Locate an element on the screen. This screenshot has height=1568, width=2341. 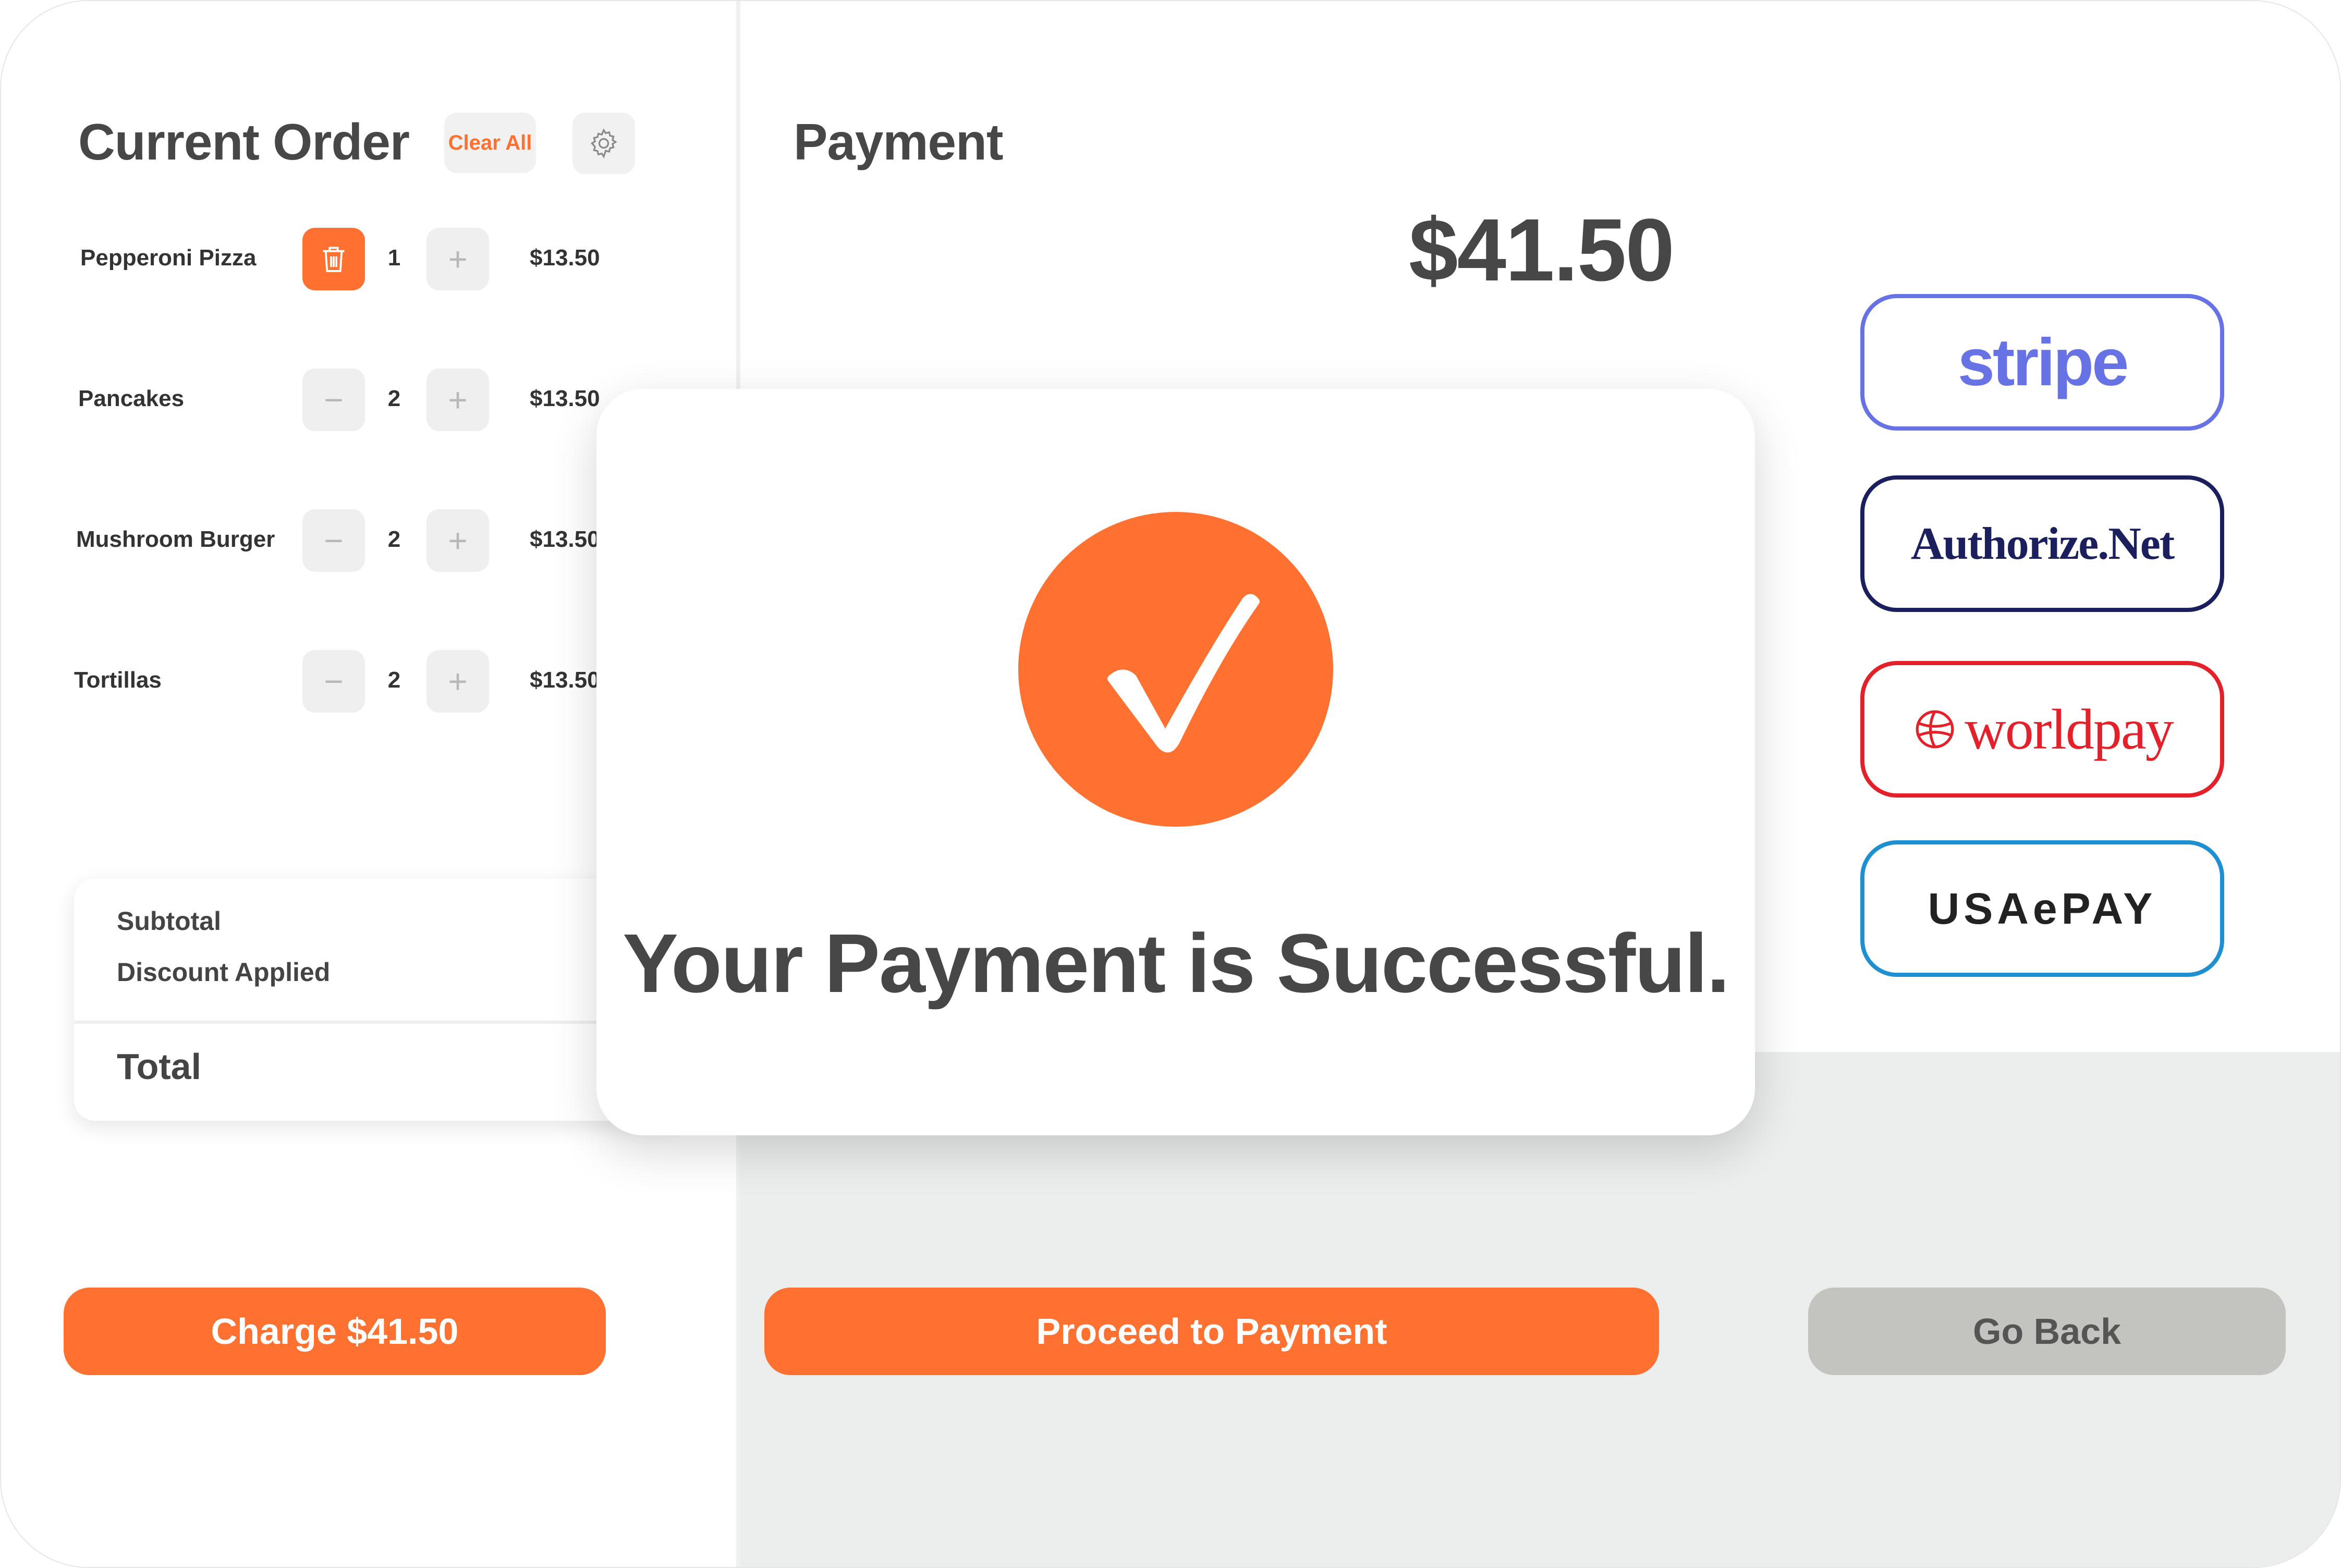
stripe-gateway-button: stripe is located at coordinates (2042, 363).